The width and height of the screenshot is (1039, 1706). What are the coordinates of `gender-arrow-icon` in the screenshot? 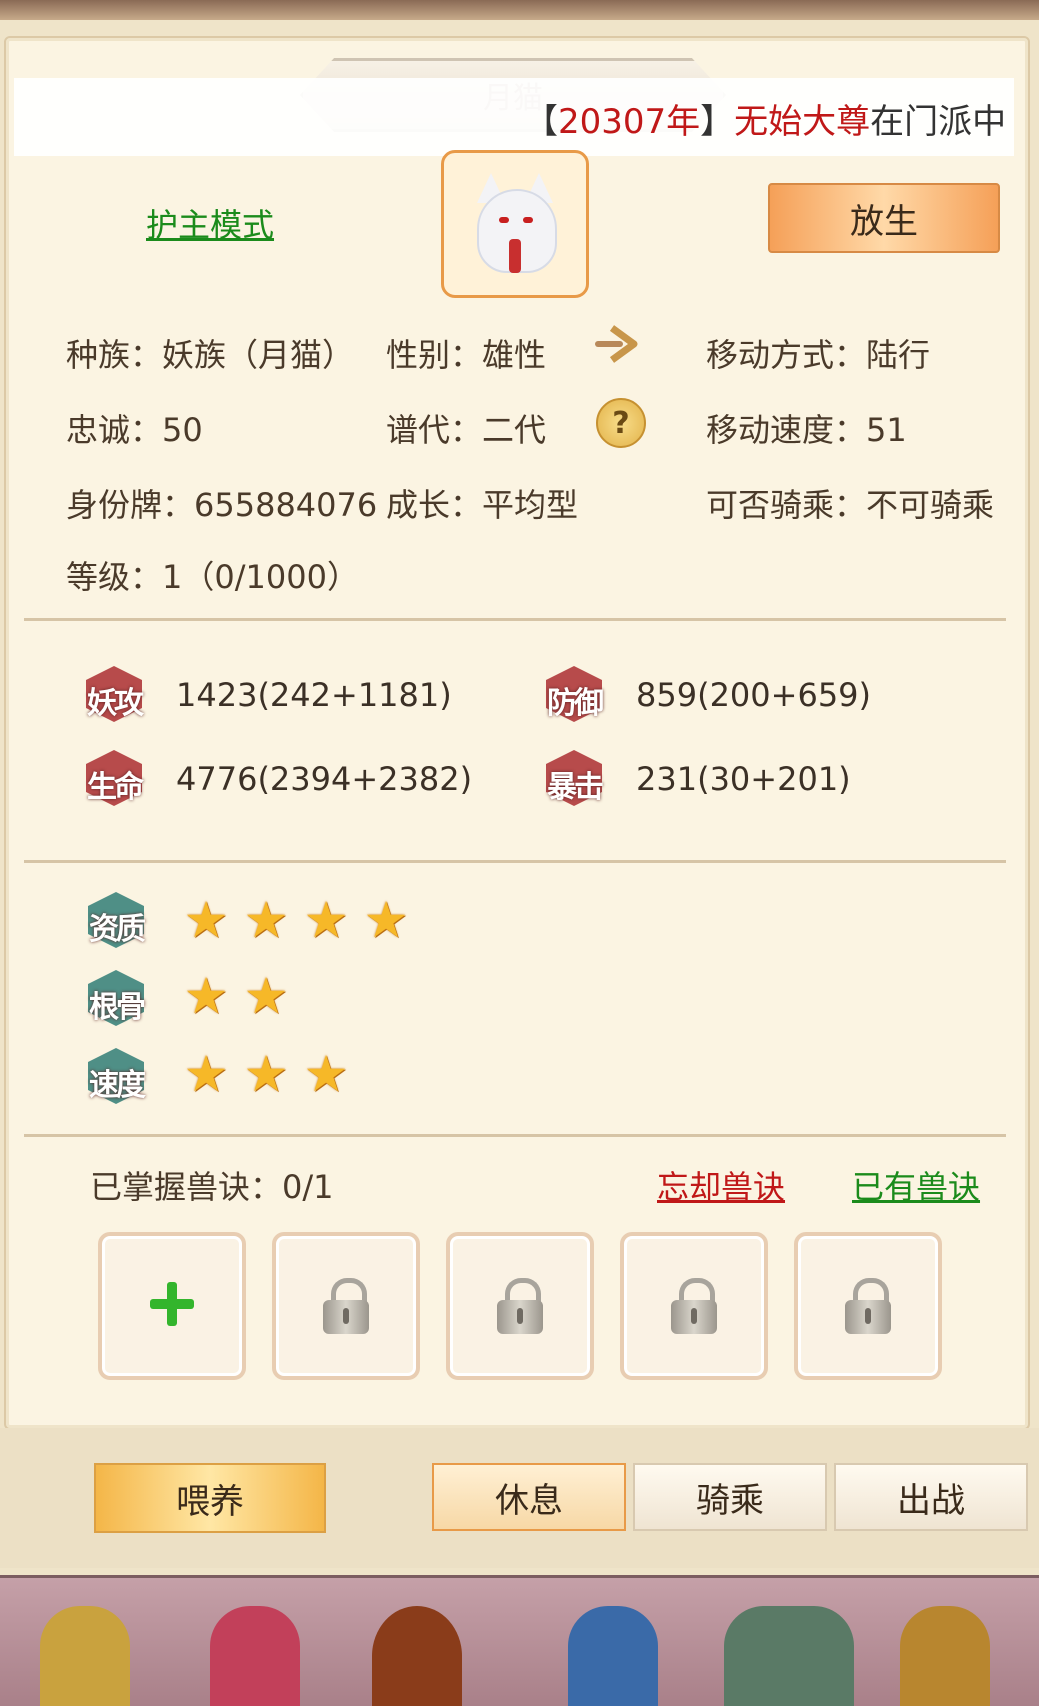 It's located at (618, 344).